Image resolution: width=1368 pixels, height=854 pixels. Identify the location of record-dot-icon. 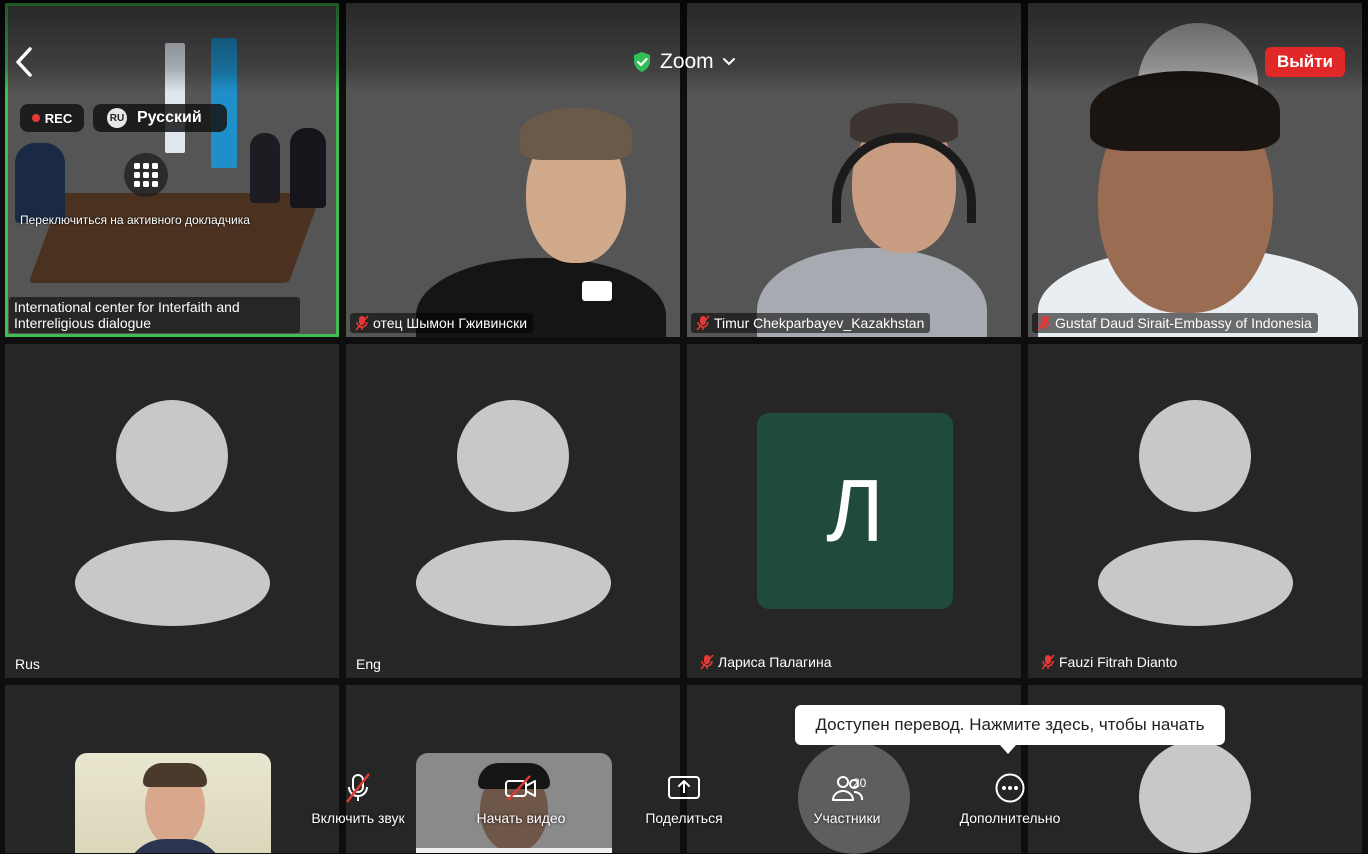
(35, 118).